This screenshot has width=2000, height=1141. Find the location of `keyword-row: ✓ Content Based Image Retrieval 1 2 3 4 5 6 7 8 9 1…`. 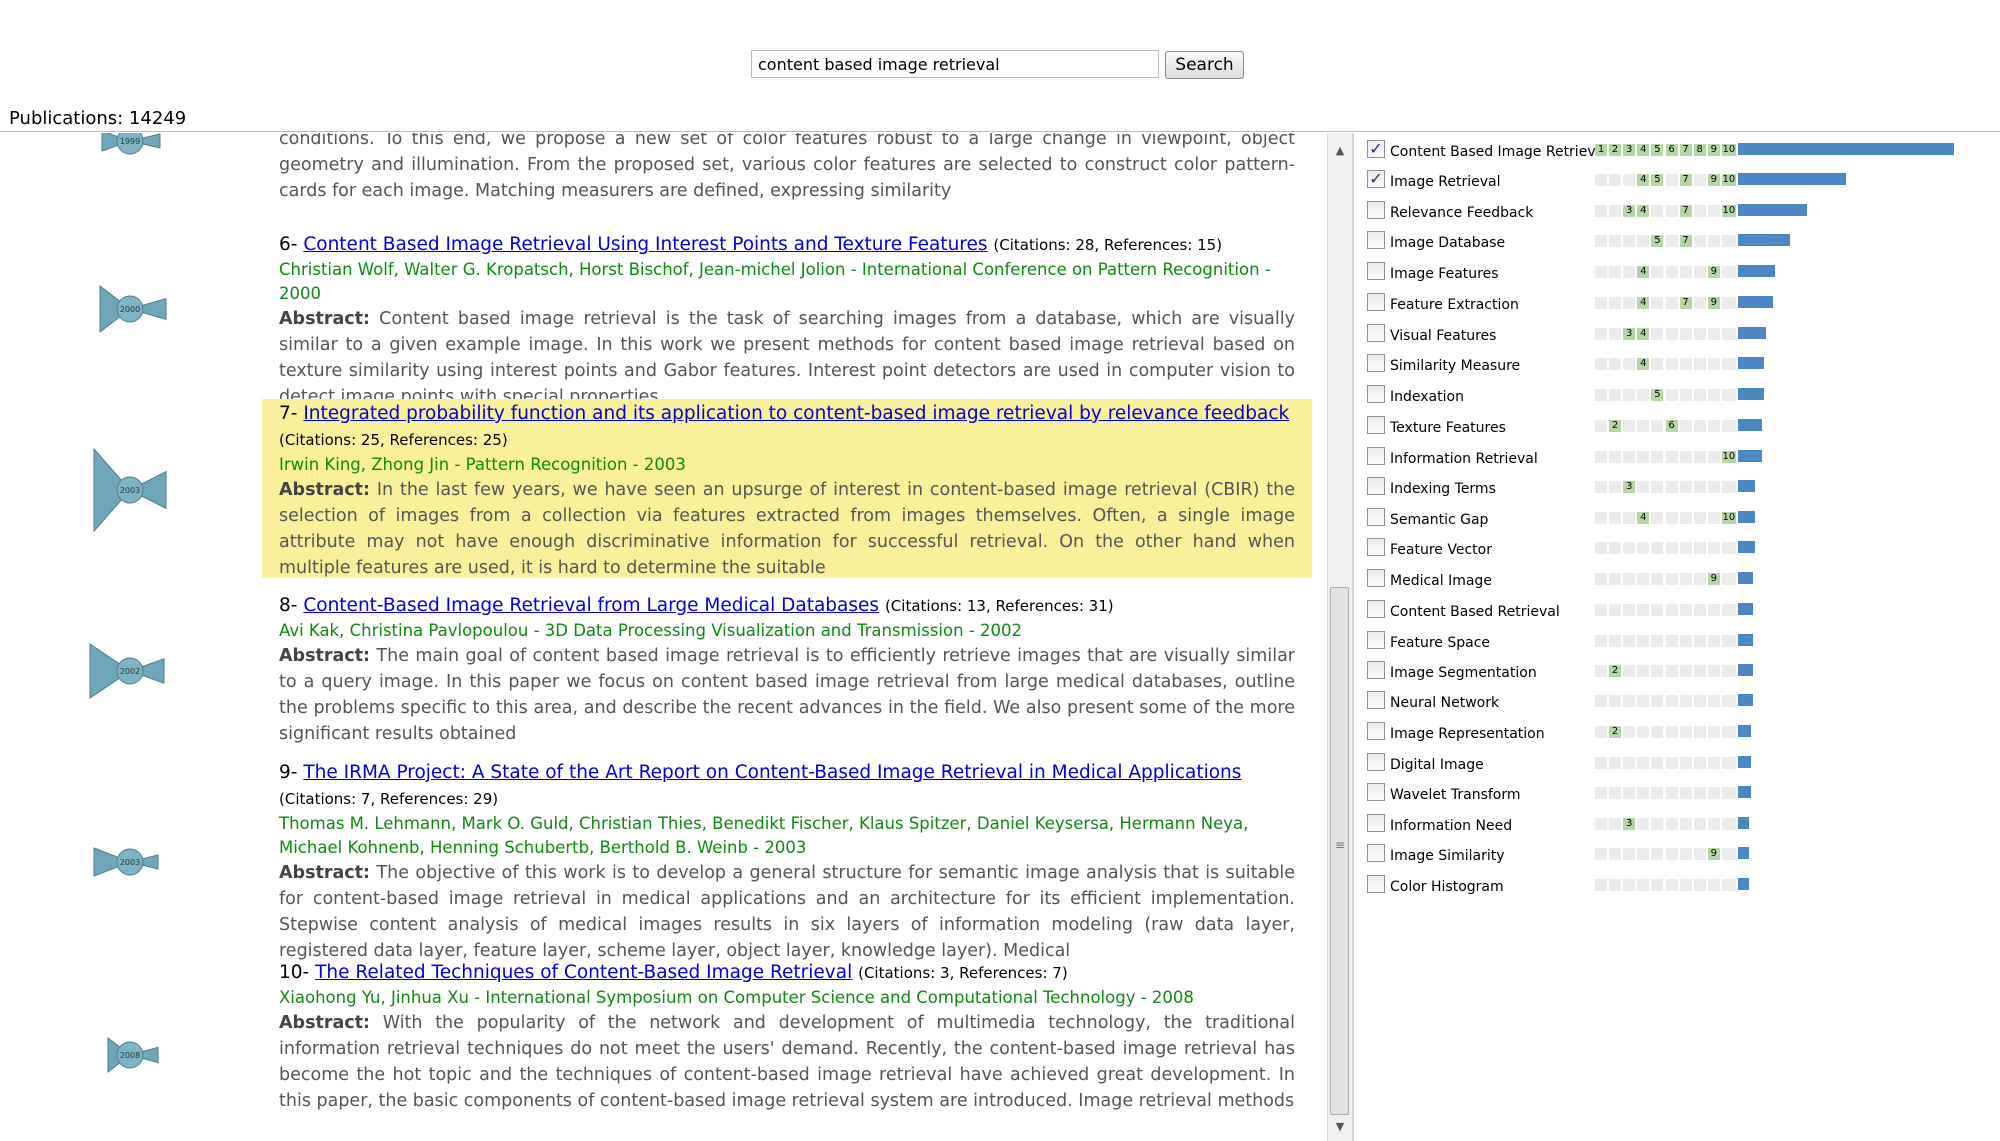

keyword-row: ✓ Content Based Image Retrieval 1 2 3 4 5 6 7 8 9 1… is located at coordinates (1678, 150).